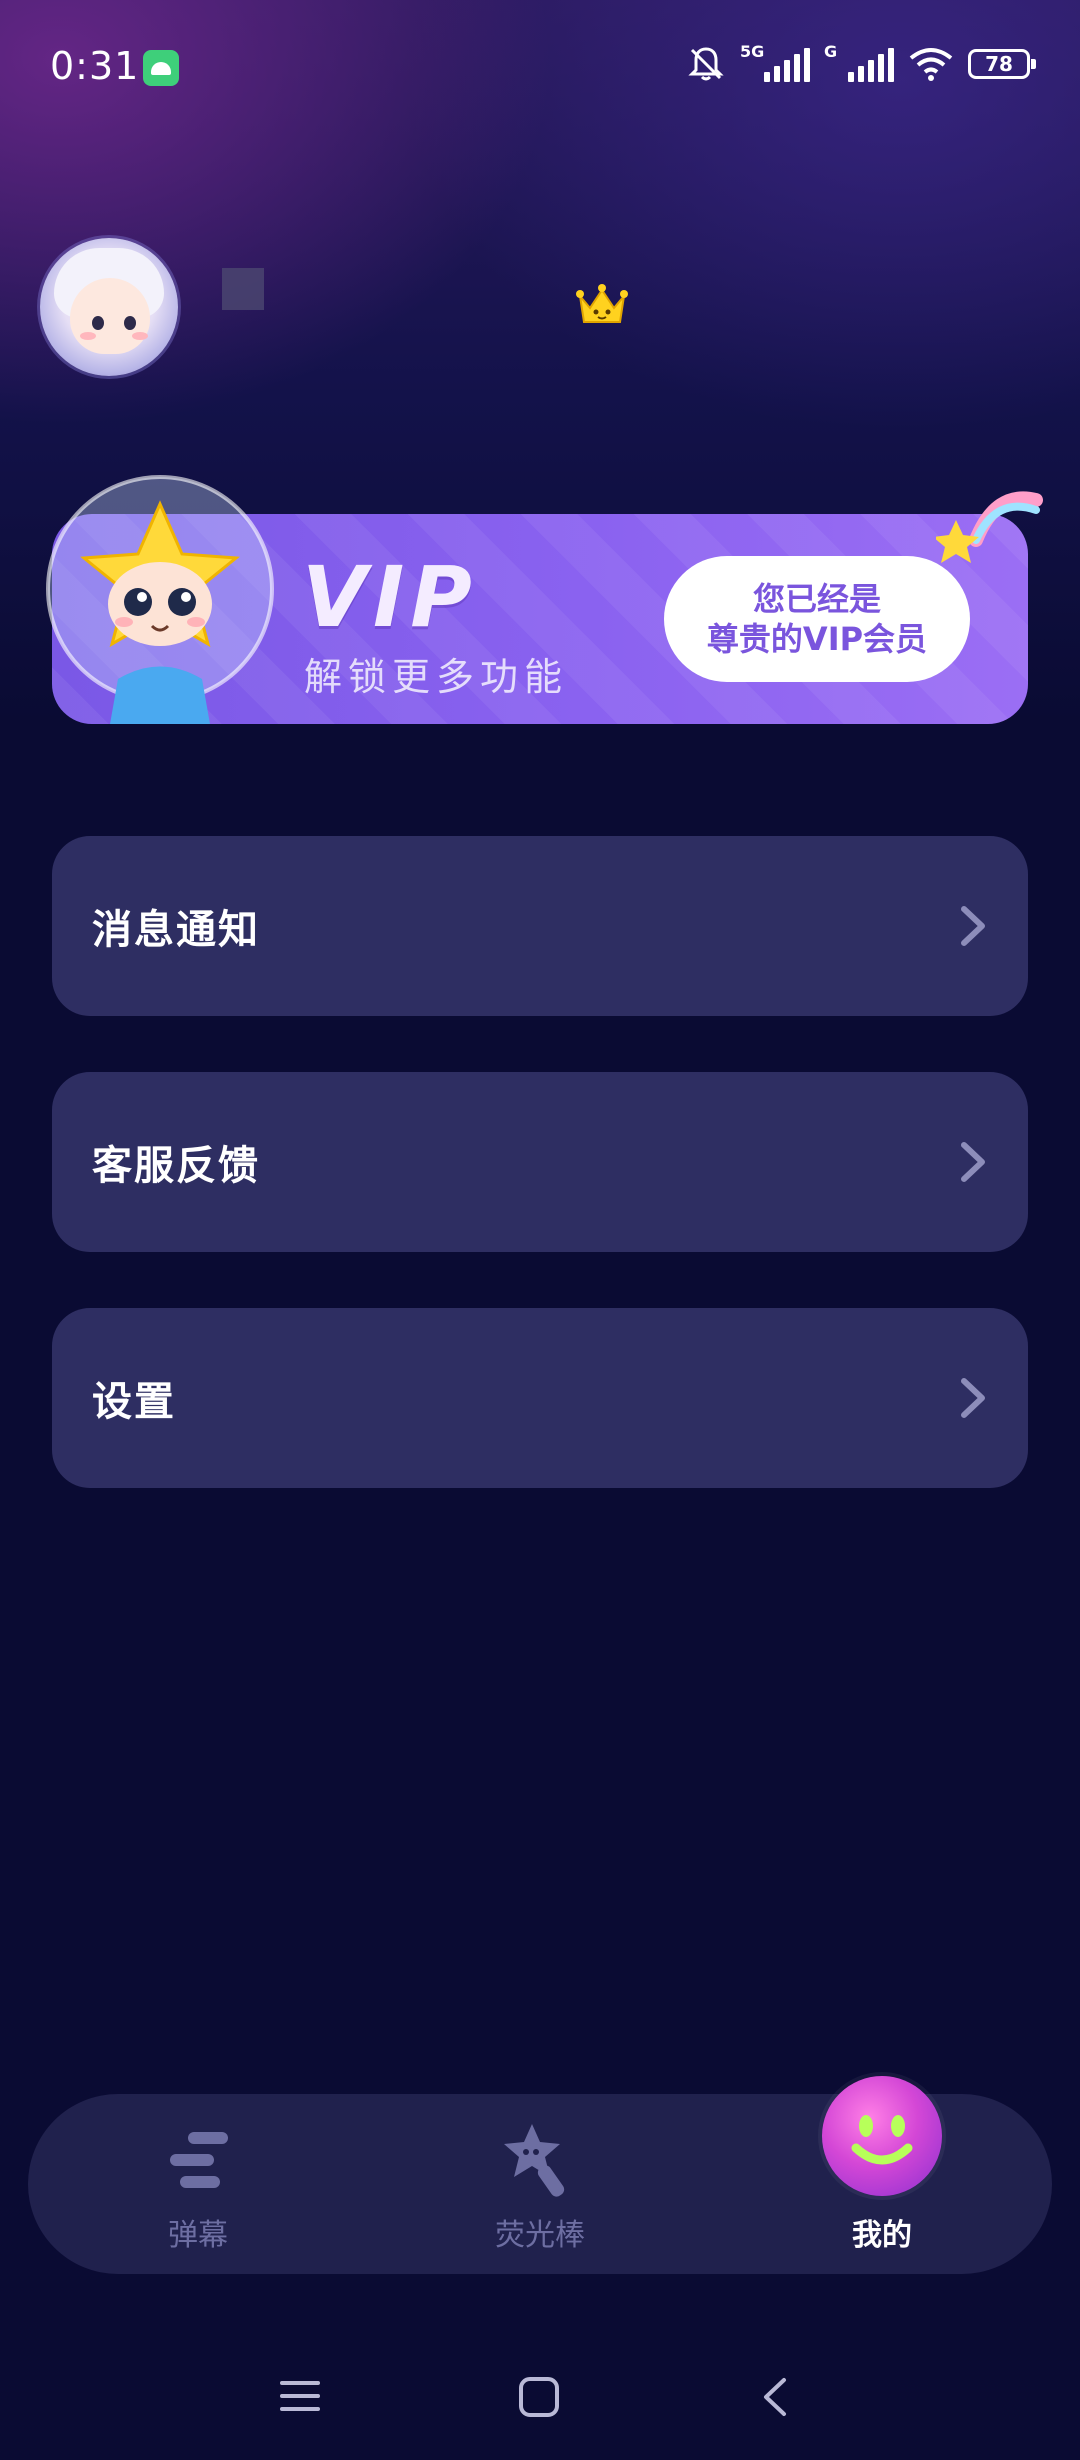  What do you see at coordinates (882, 2185) in the screenshot?
I see `tab-mine: 我的` at bounding box center [882, 2185].